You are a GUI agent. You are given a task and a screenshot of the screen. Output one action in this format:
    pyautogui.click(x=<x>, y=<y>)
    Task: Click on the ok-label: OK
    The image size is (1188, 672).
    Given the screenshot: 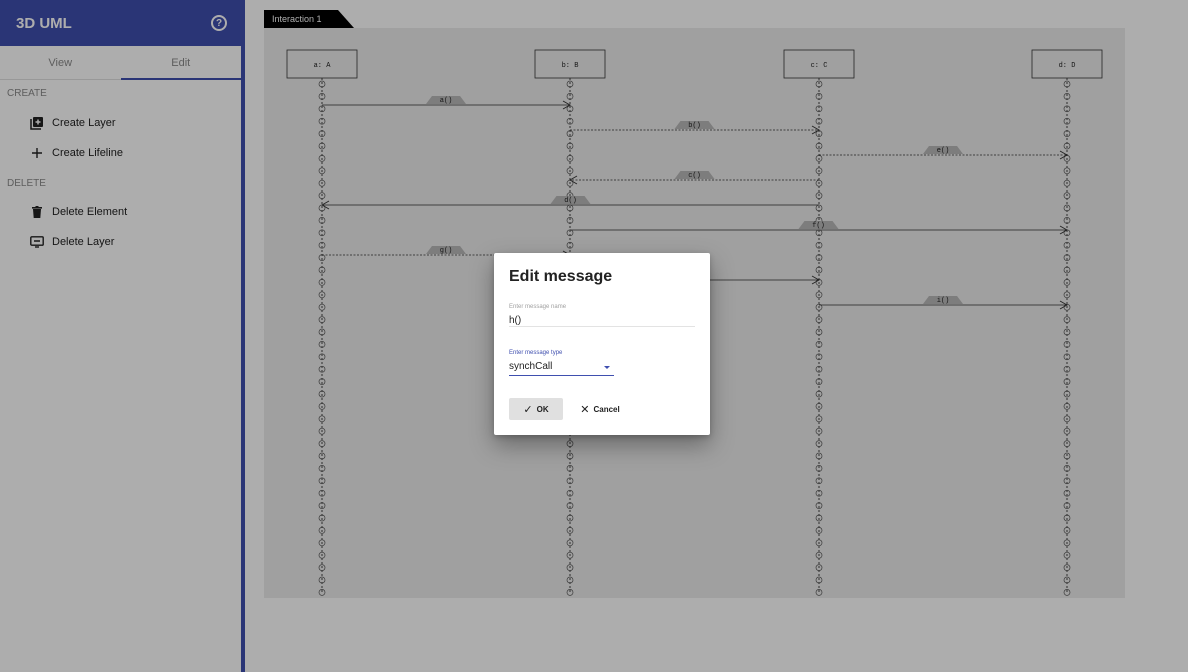 What is the action you would take?
    pyautogui.click(x=542, y=409)
    